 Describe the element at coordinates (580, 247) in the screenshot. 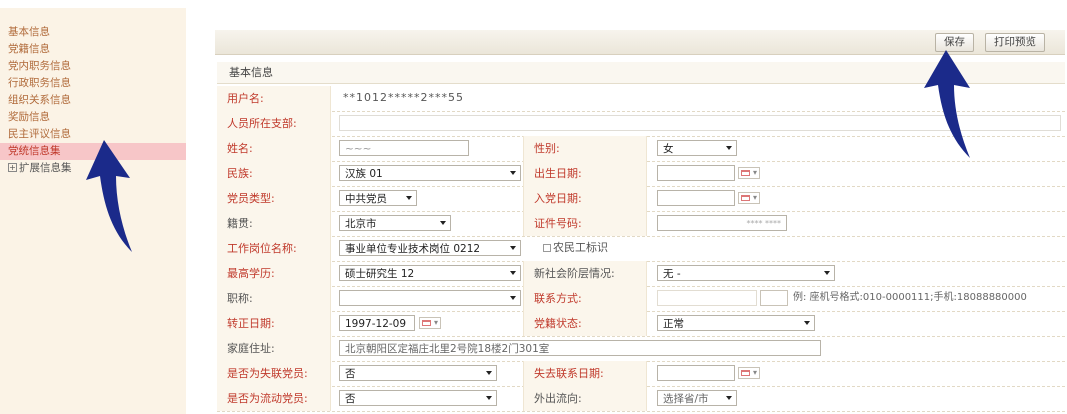

I see `farmer-worker-label: 农民工标识` at that location.